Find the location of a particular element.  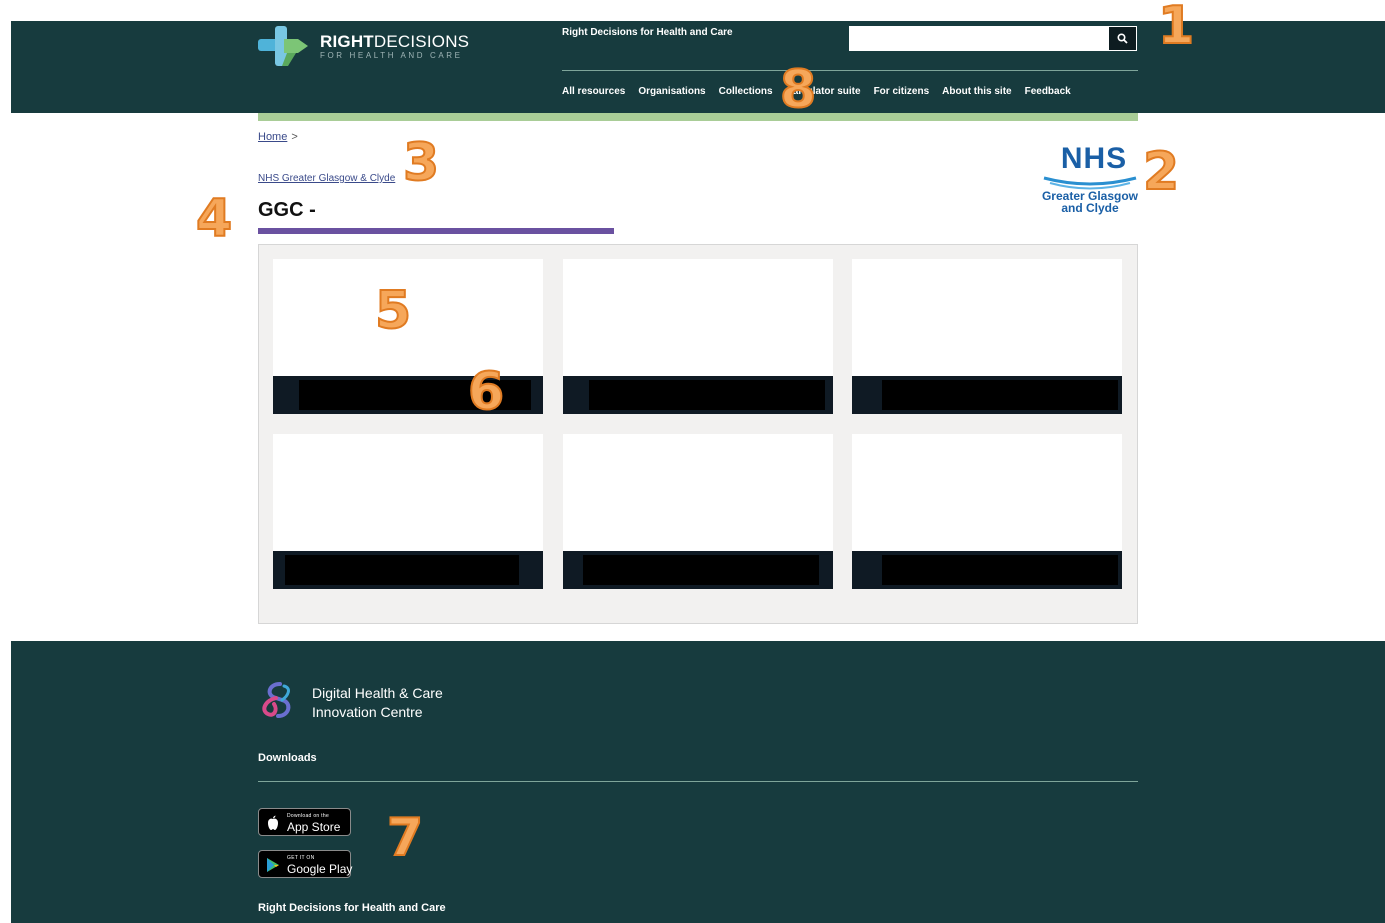

app-store-button: Download on the App Store is located at coordinates (304, 822).